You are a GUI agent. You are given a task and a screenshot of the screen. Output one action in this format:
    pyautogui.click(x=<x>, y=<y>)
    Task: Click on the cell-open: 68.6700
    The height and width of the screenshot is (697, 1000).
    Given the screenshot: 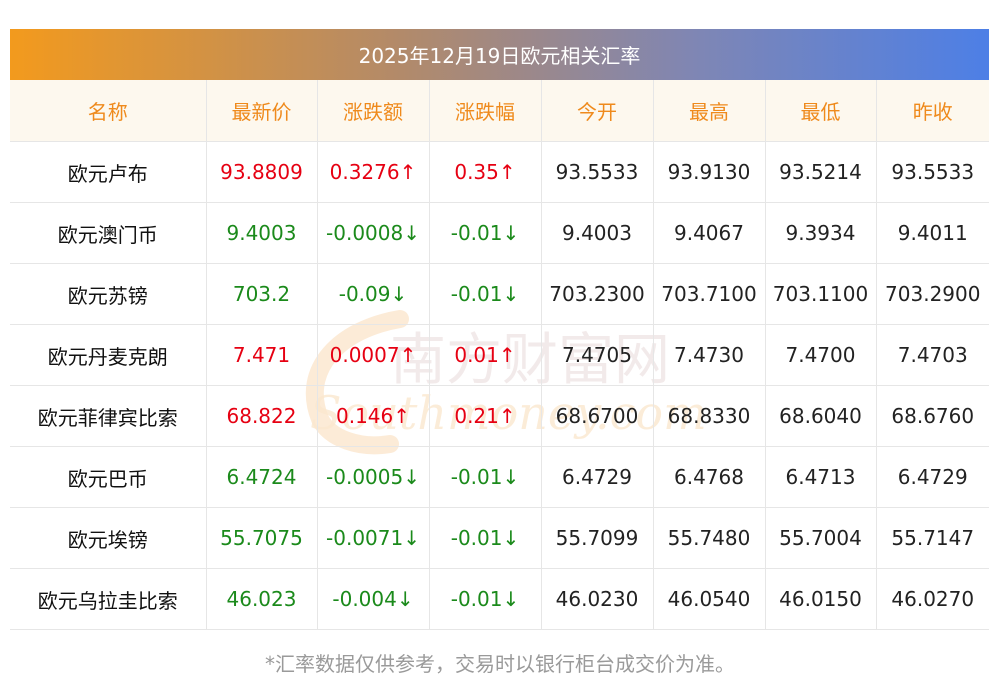 What is the action you would take?
    pyautogui.click(x=597, y=416)
    